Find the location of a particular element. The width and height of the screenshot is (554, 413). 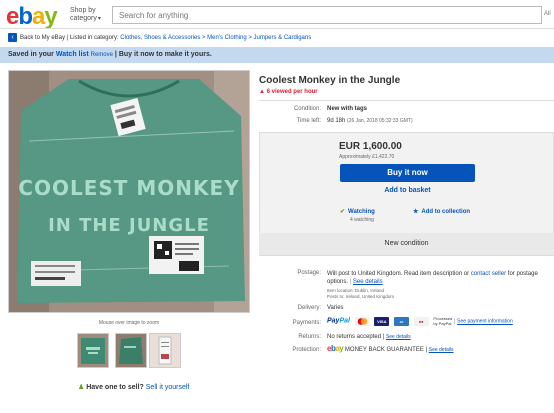

watch-count: 4 watching is located at coordinates (362, 220).